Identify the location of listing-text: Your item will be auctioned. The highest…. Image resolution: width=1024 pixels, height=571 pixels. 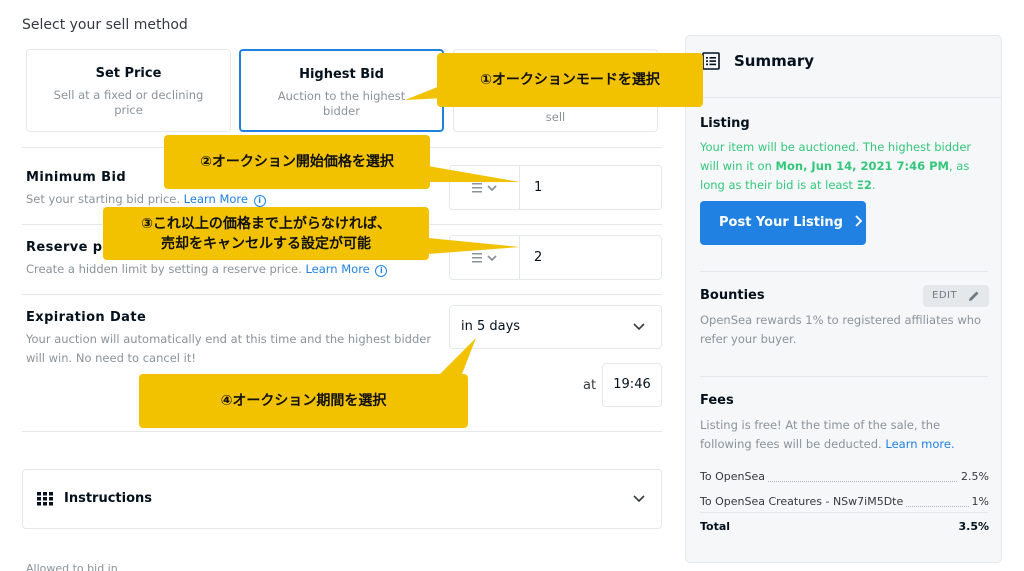
(845, 166).